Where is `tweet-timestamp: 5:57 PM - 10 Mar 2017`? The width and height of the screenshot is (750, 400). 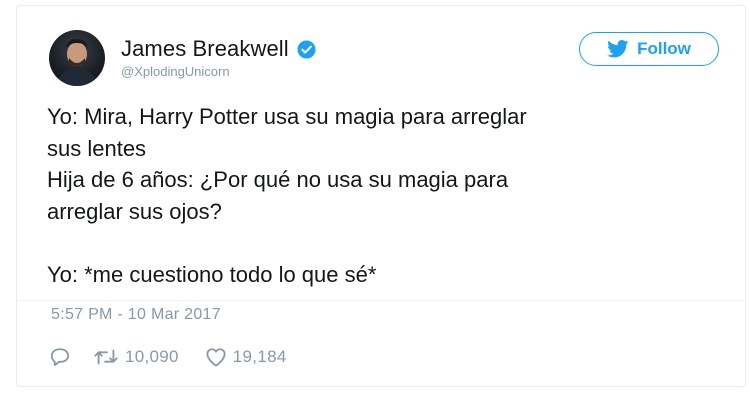 tweet-timestamp: 5:57 PM - 10 Mar 2017 is located at coordinates (136, 315).